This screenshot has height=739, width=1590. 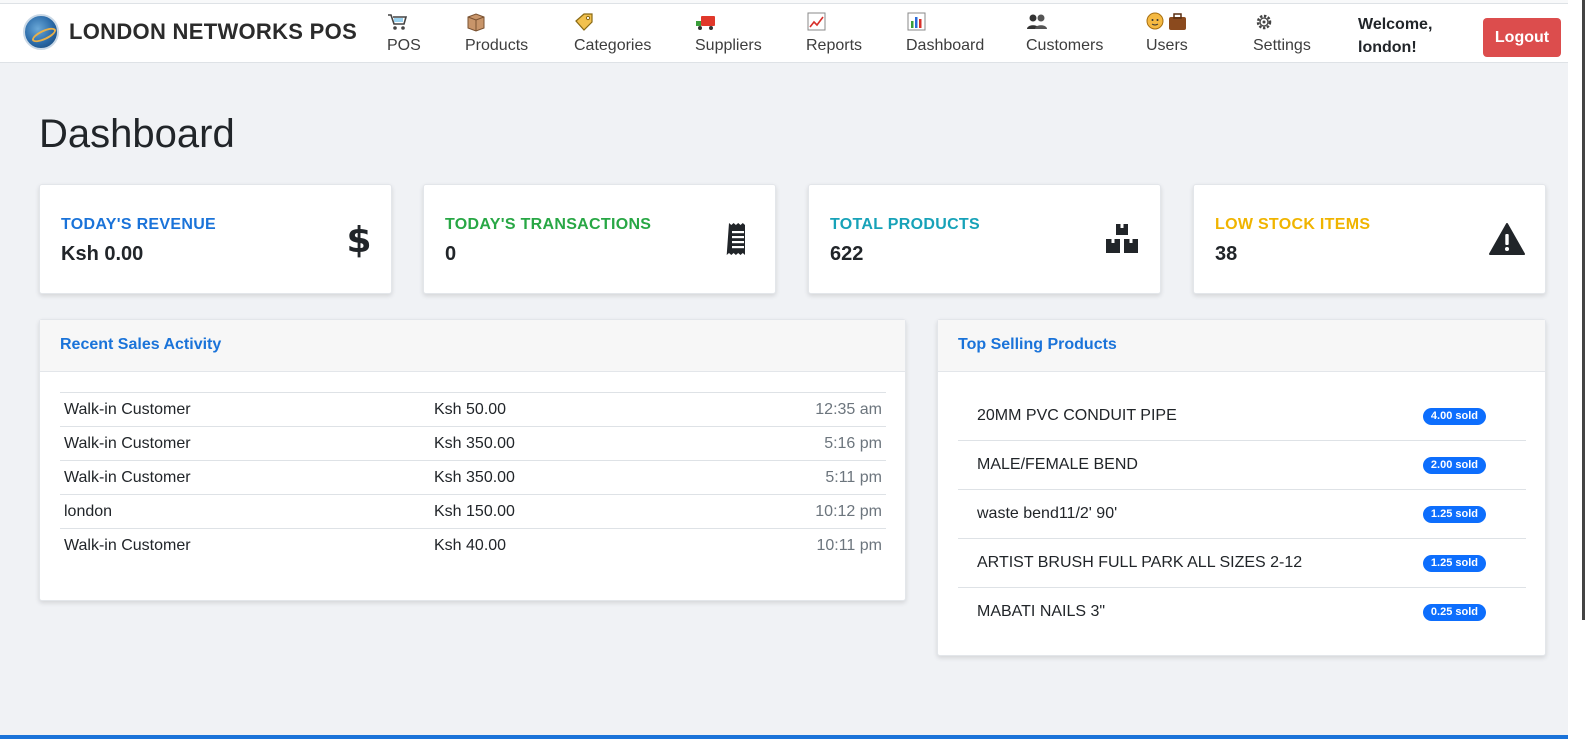 I want to click on product-name: waste bend11/2' 90', so click(x=1047, y=513).